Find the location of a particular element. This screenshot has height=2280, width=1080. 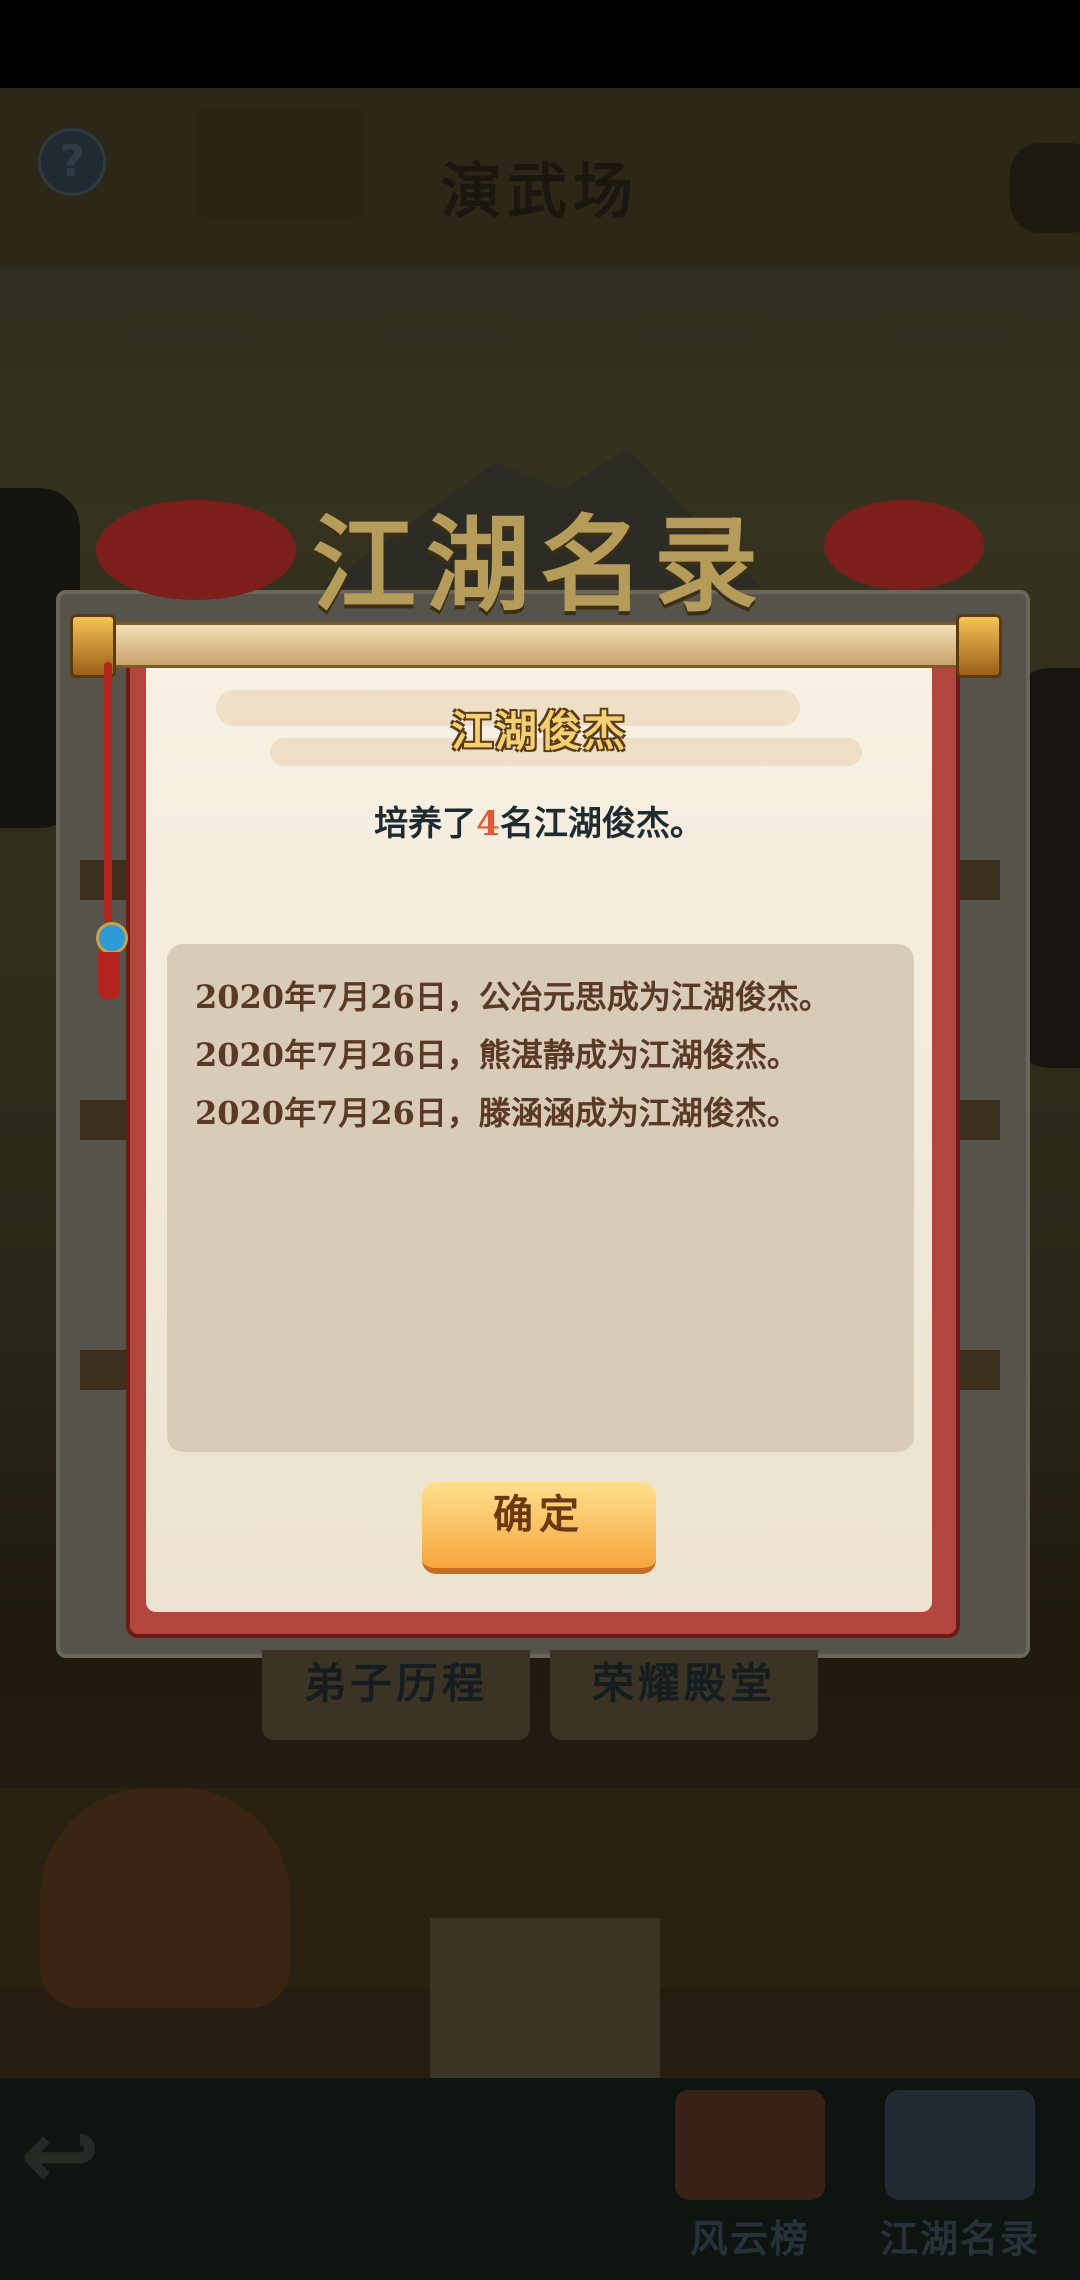

top-bar: ? 演武场 is located at coordinates (540, 178).